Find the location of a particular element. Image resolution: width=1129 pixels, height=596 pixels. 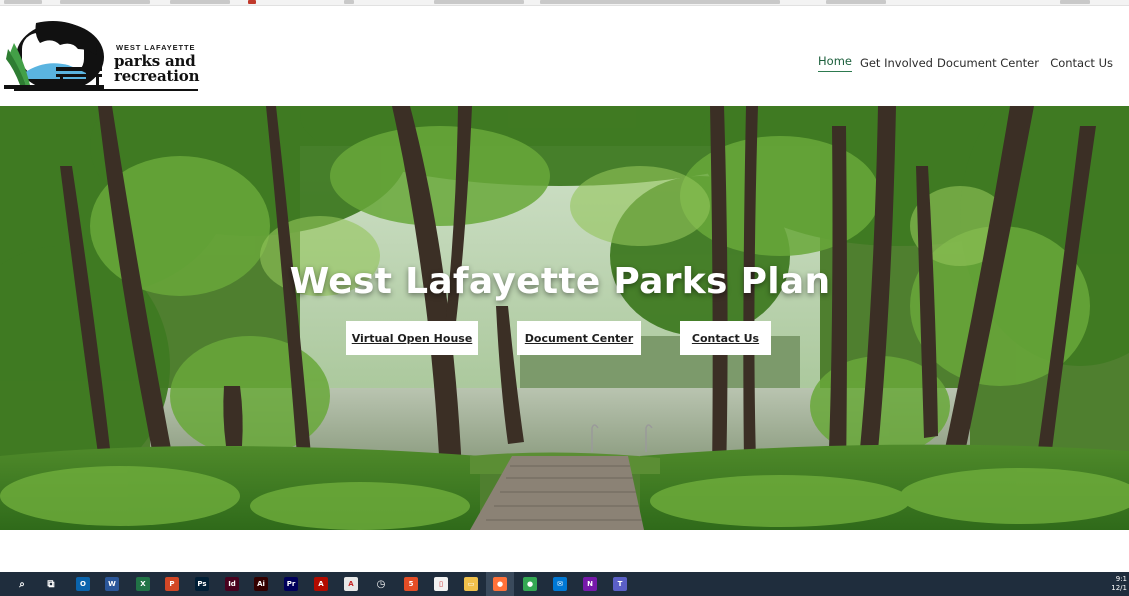

virtual-open-house-button: Virtual Open House is located at coordinates (412, 338).